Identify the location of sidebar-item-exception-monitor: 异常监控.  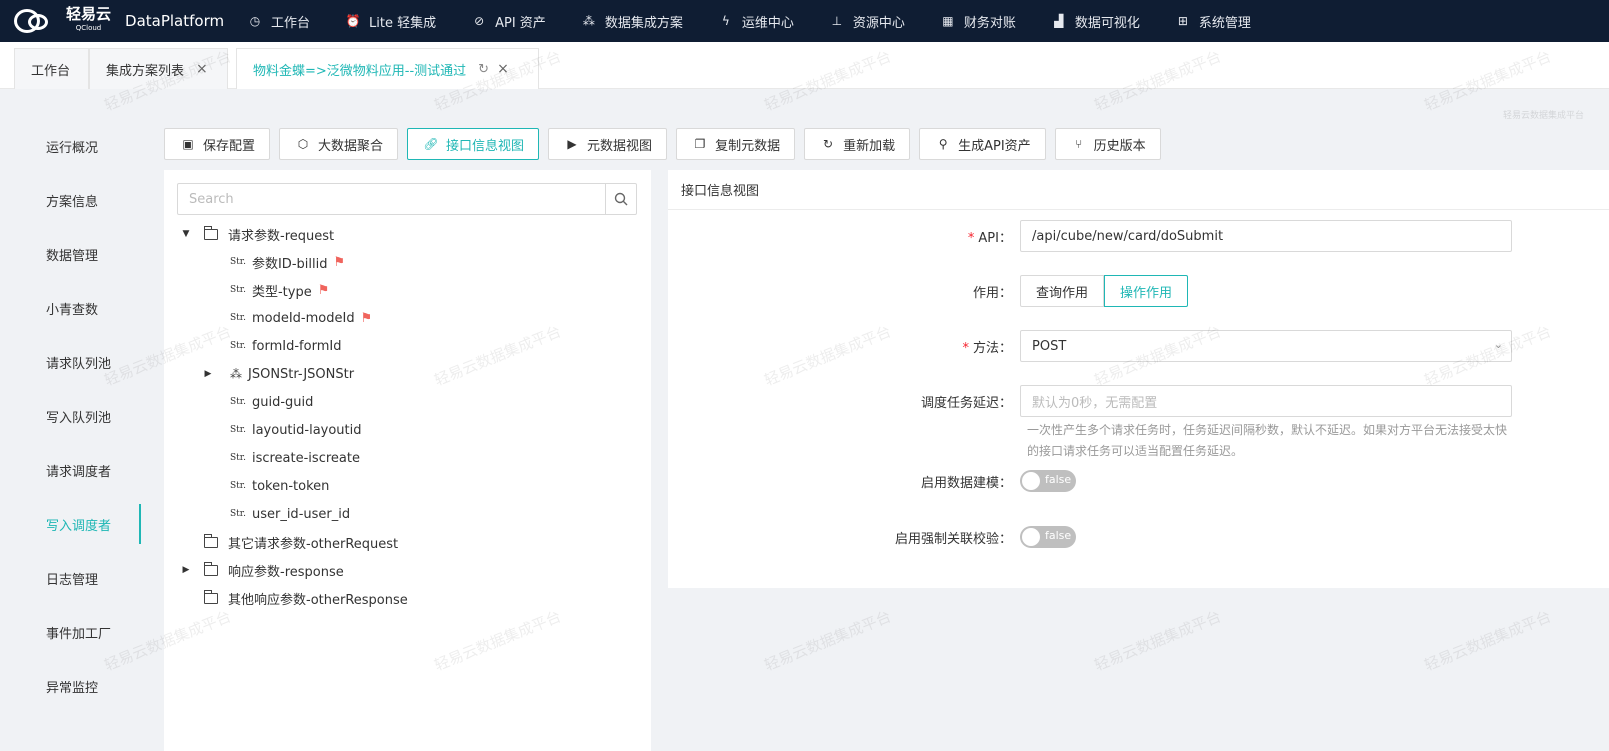
(70, 686).